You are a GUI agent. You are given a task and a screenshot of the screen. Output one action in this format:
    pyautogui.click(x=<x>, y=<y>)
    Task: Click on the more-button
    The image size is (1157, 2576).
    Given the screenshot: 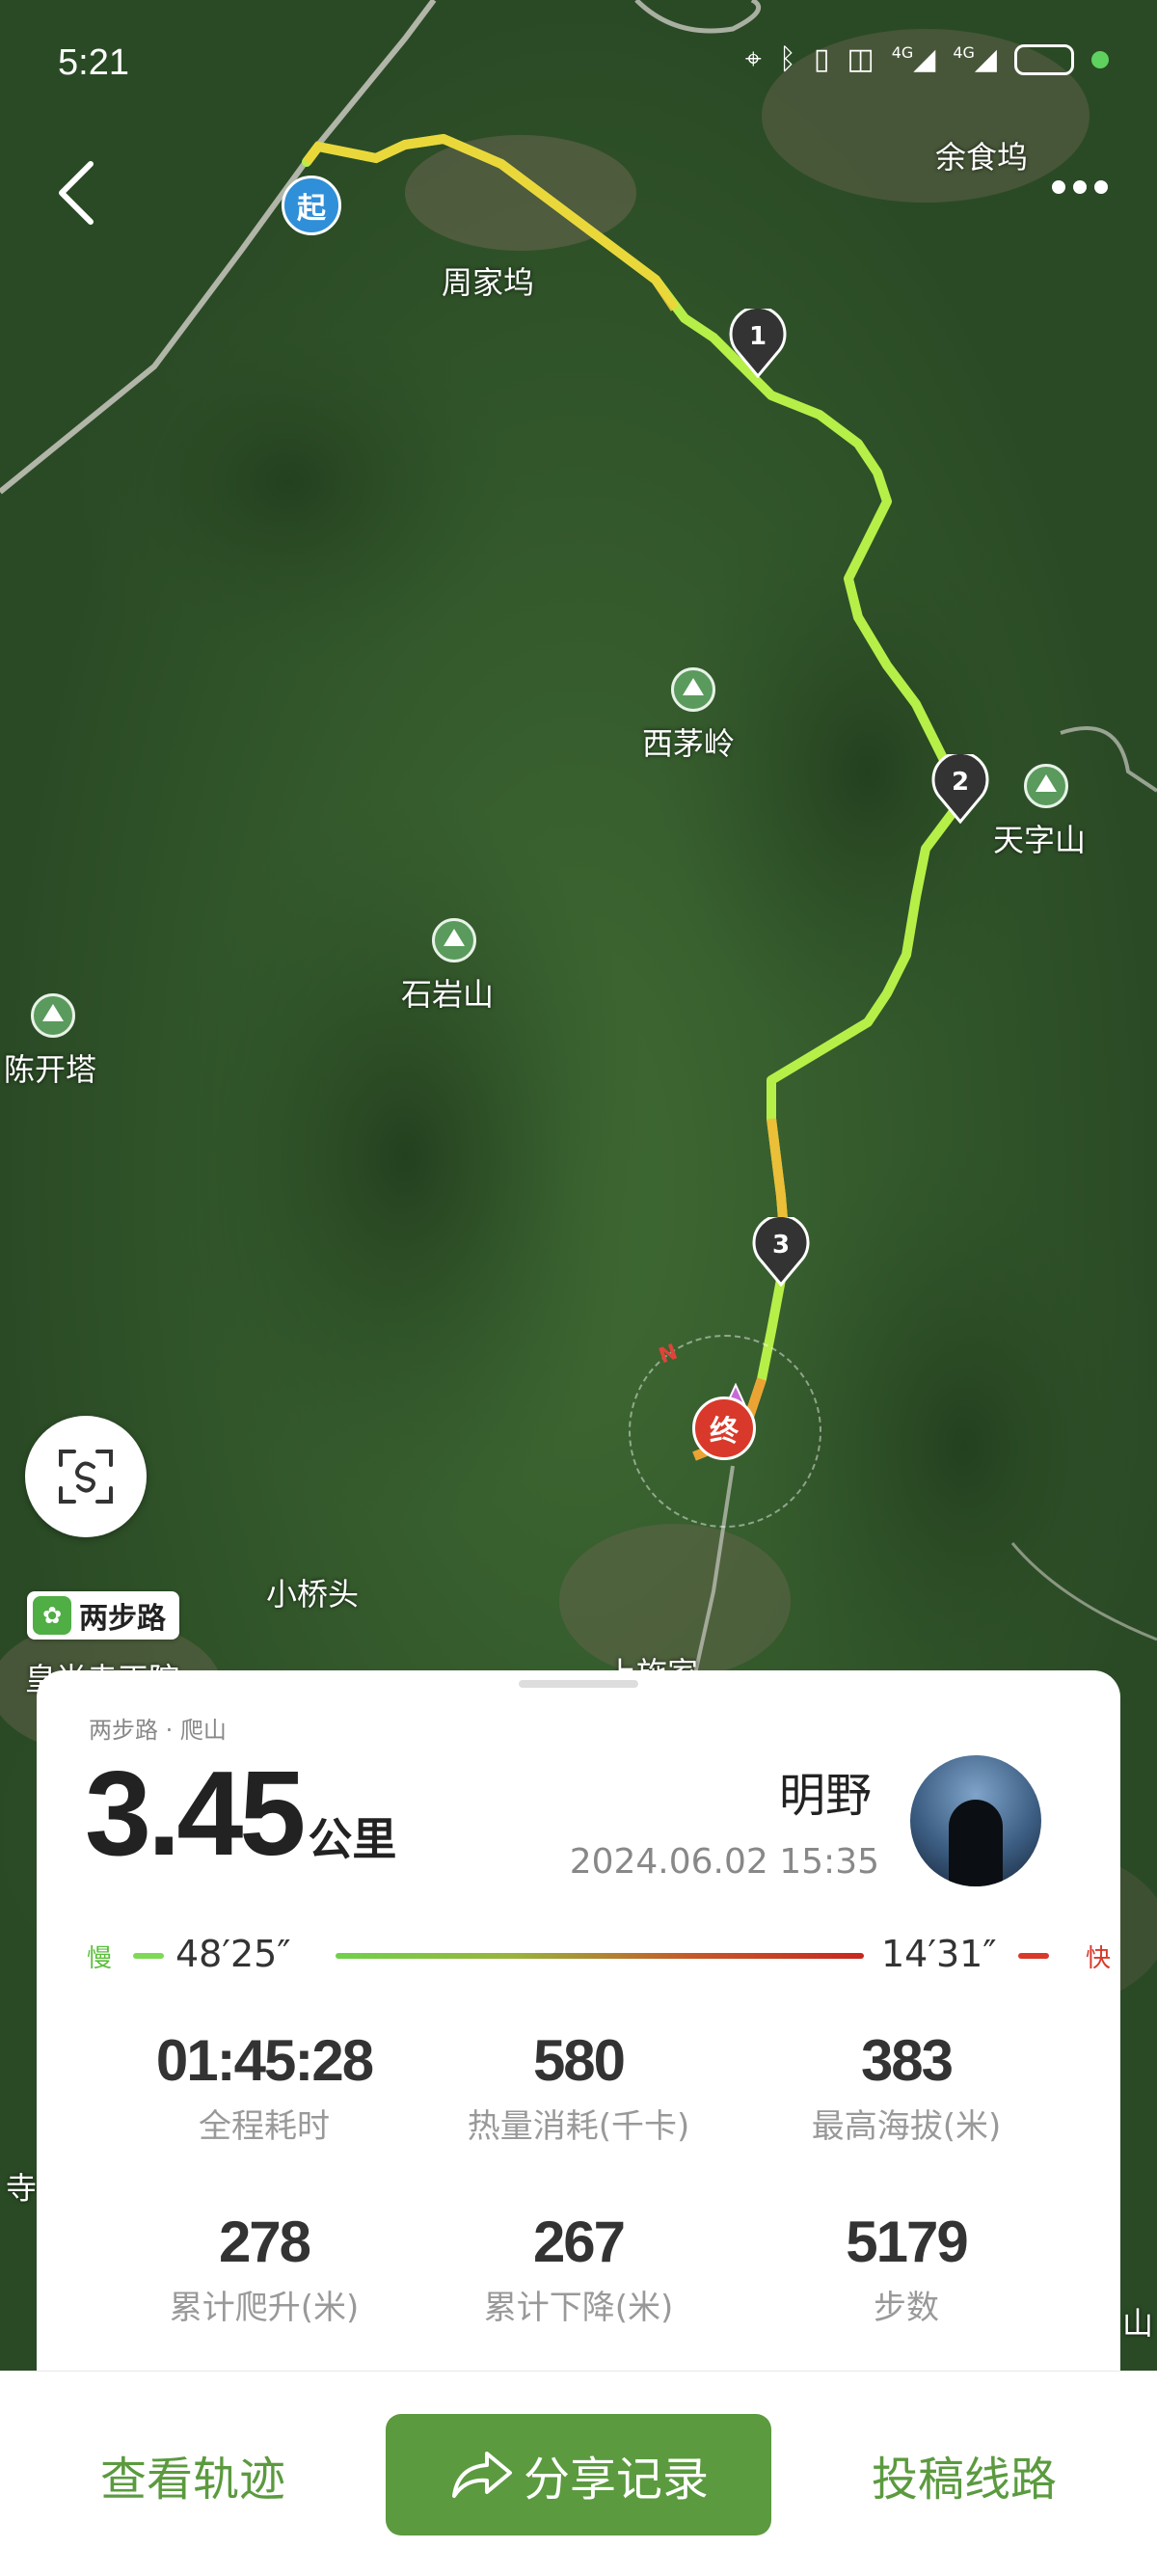 What is the action you would take?
    pyautogui.click(x=1079, y=187)
    